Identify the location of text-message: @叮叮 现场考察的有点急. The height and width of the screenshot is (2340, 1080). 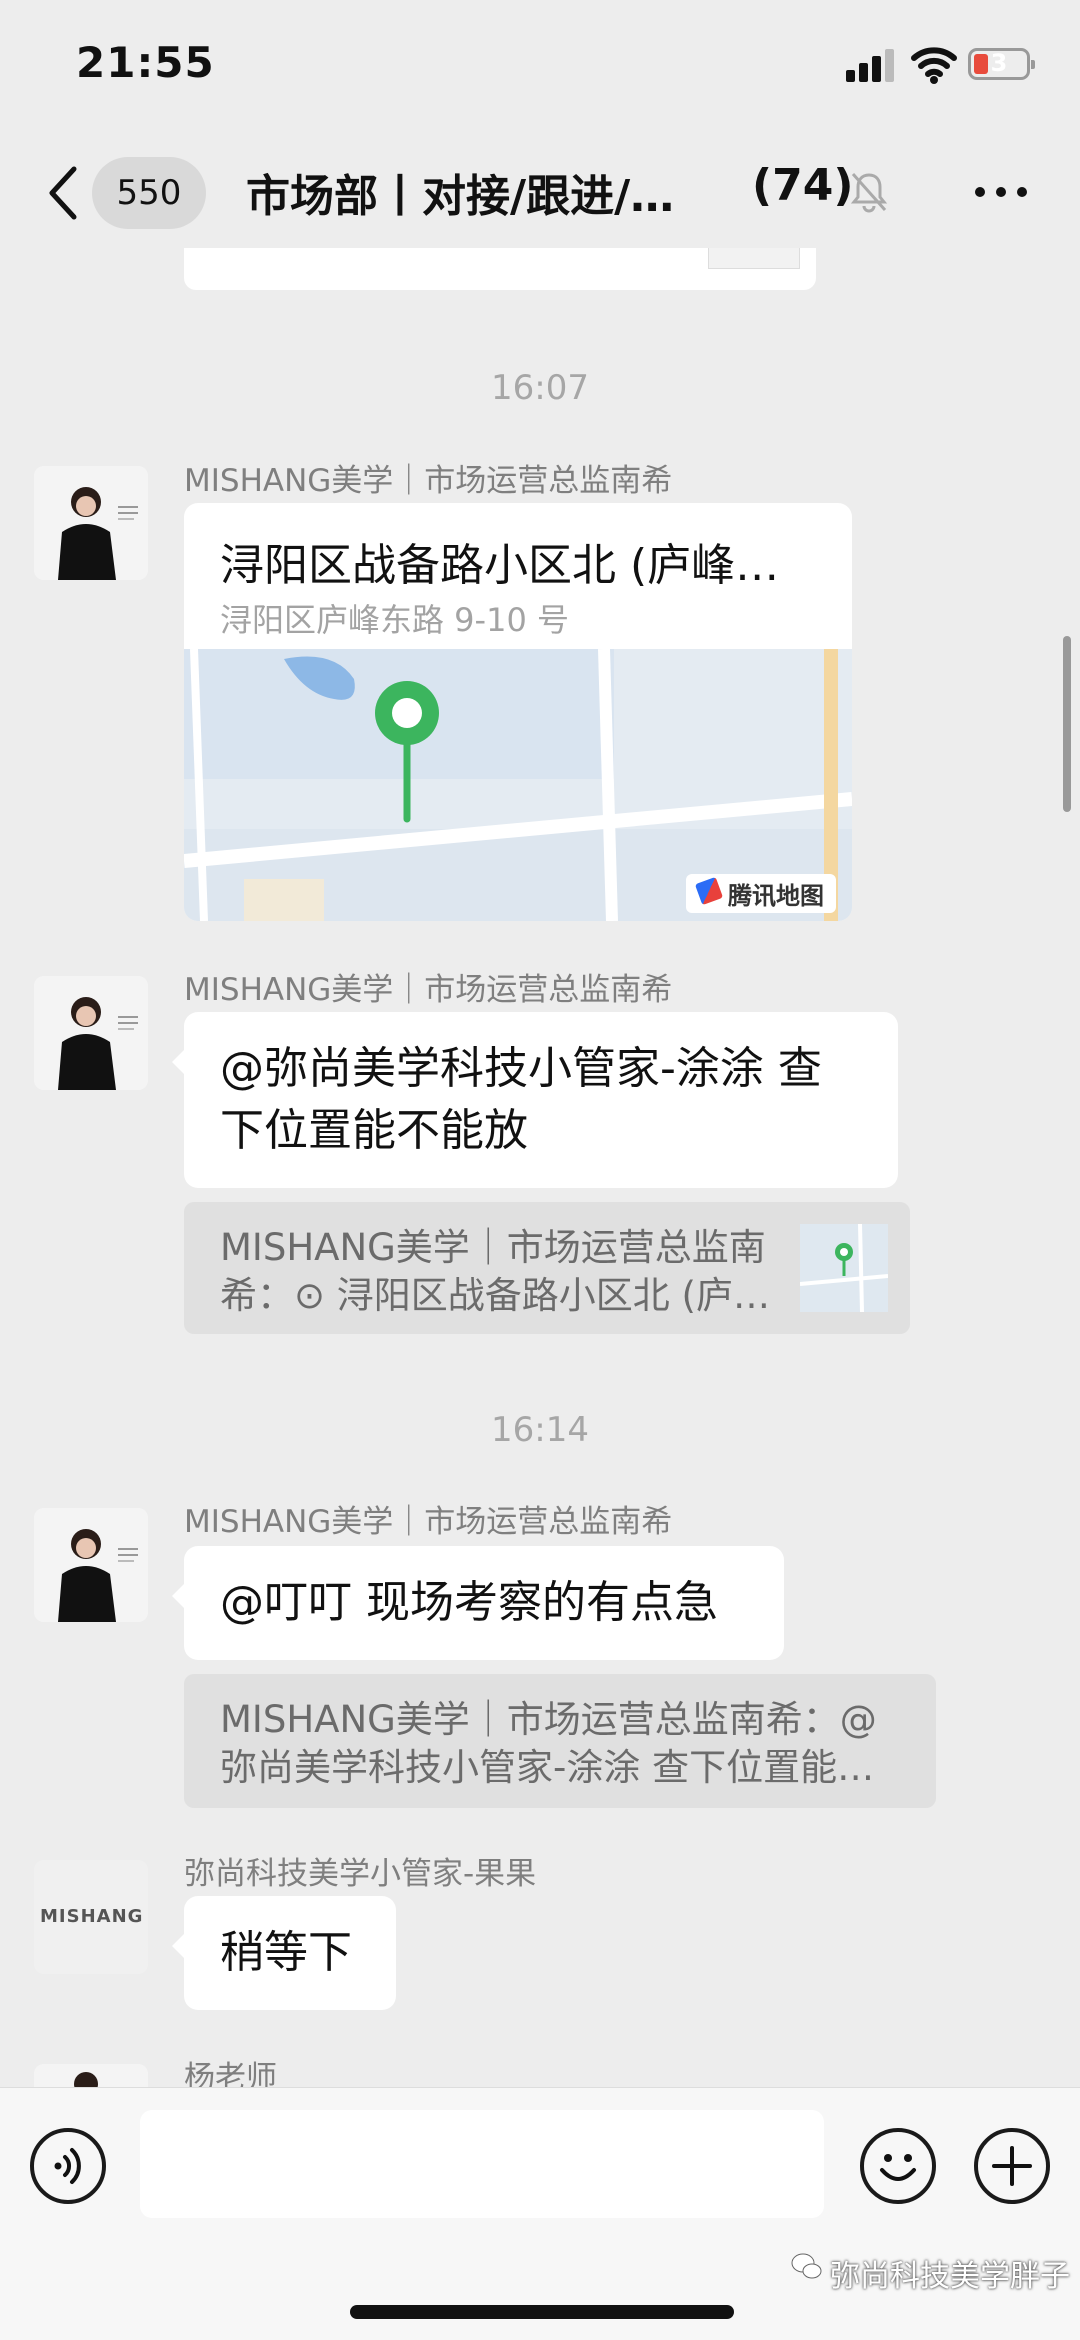
(478, 1603).